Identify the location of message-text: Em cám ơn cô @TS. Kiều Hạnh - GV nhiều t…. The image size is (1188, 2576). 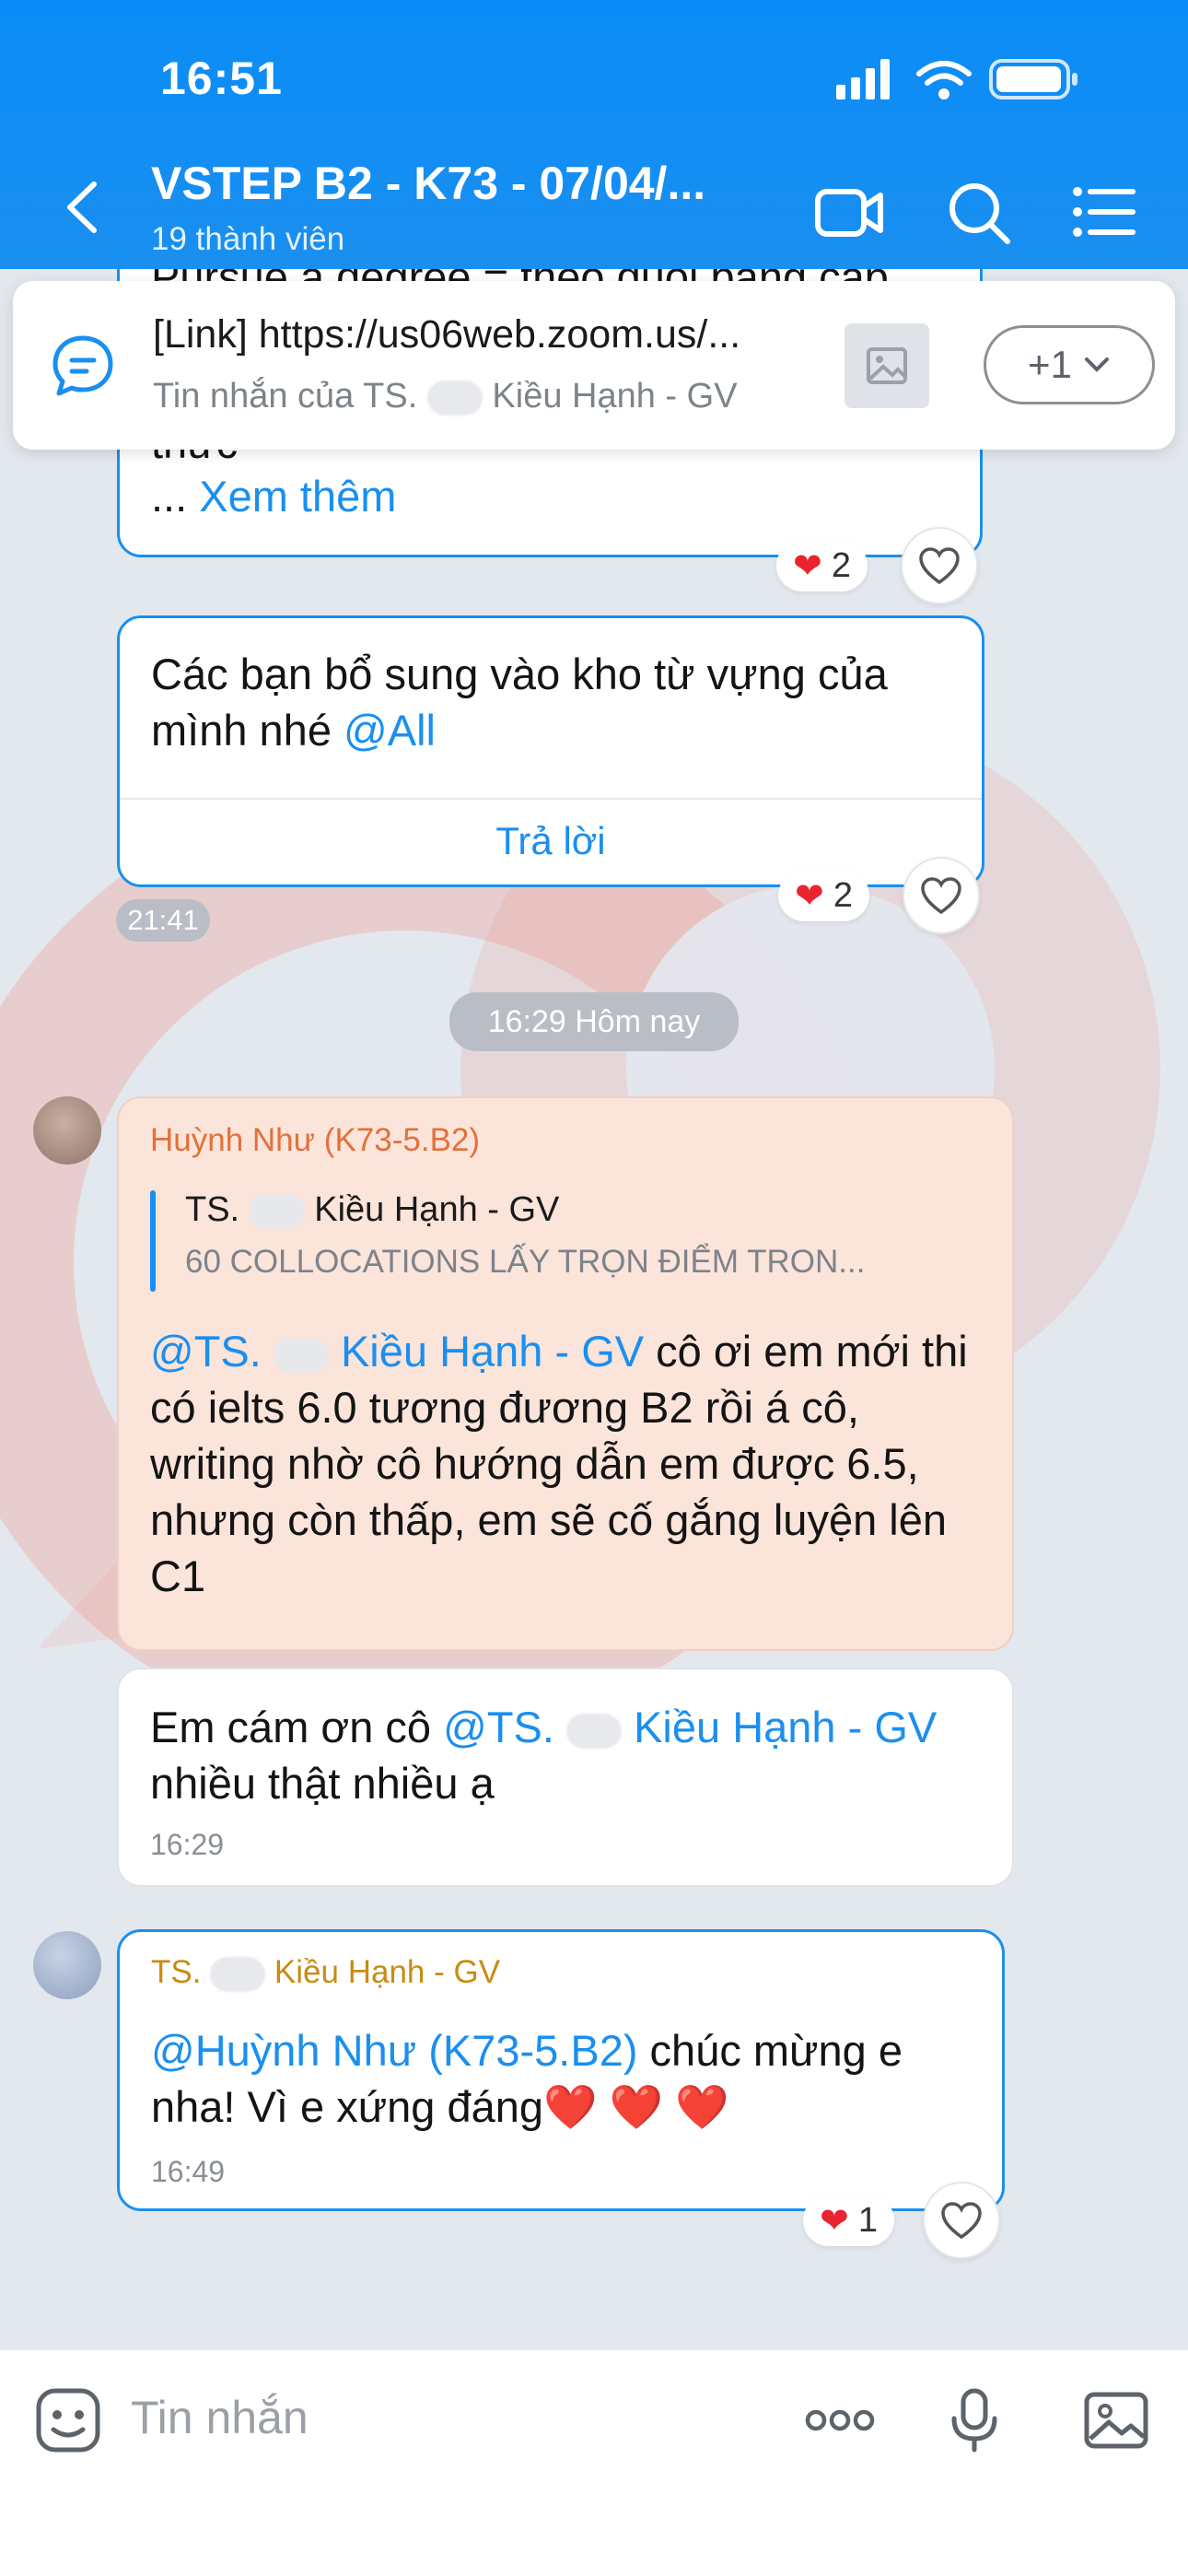
(572, 1755).